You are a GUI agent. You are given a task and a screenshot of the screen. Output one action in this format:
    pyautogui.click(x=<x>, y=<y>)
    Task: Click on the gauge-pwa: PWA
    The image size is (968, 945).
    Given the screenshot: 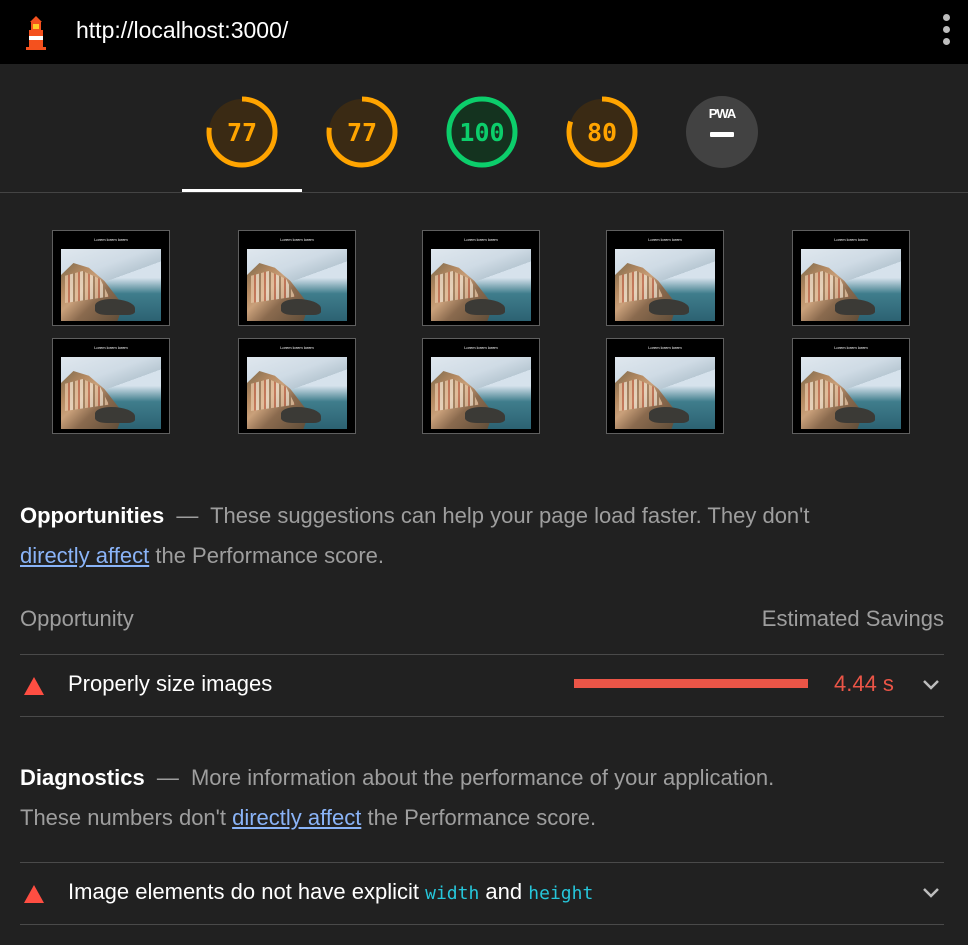 What is the action you would take?
    pyautogui.click(x=722, y=132)
    